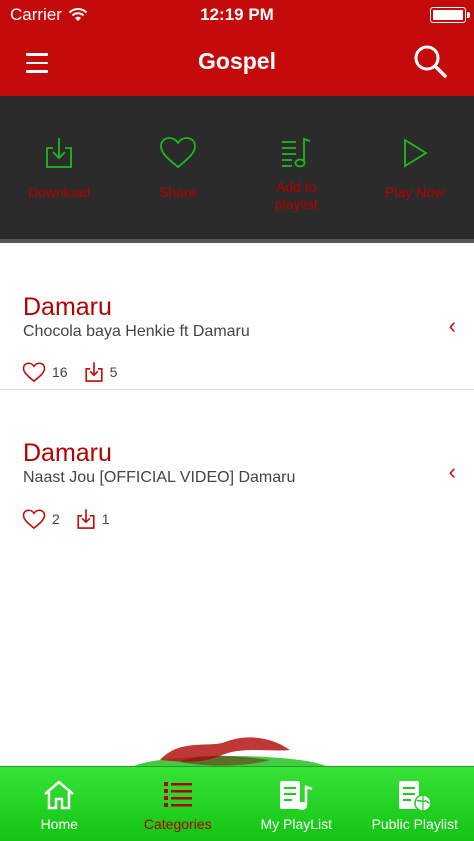 The height and width of the screenshot is (841, 474). I want to click on download-count: 1, so click(93, 519).